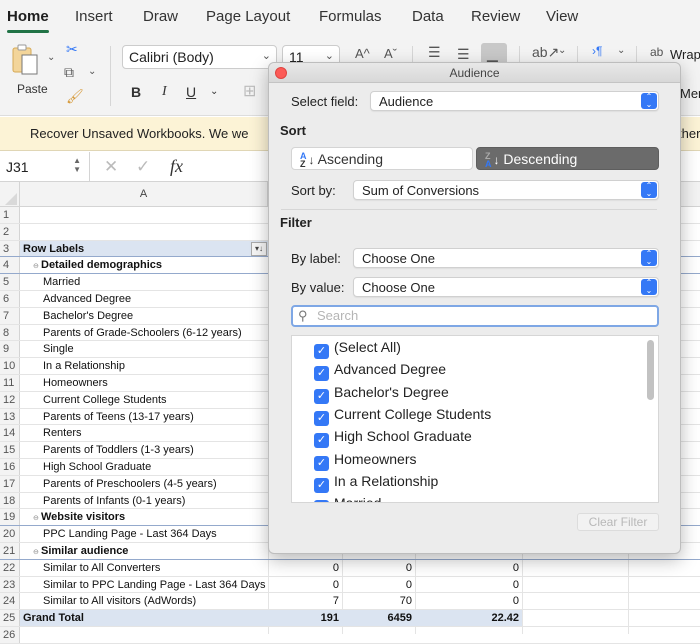 The image size is (700, 644). Describe the element at coordinates (380, 371) in the screenshot. I see `filter-list-item: ✓ Advanced Degree` at that location.